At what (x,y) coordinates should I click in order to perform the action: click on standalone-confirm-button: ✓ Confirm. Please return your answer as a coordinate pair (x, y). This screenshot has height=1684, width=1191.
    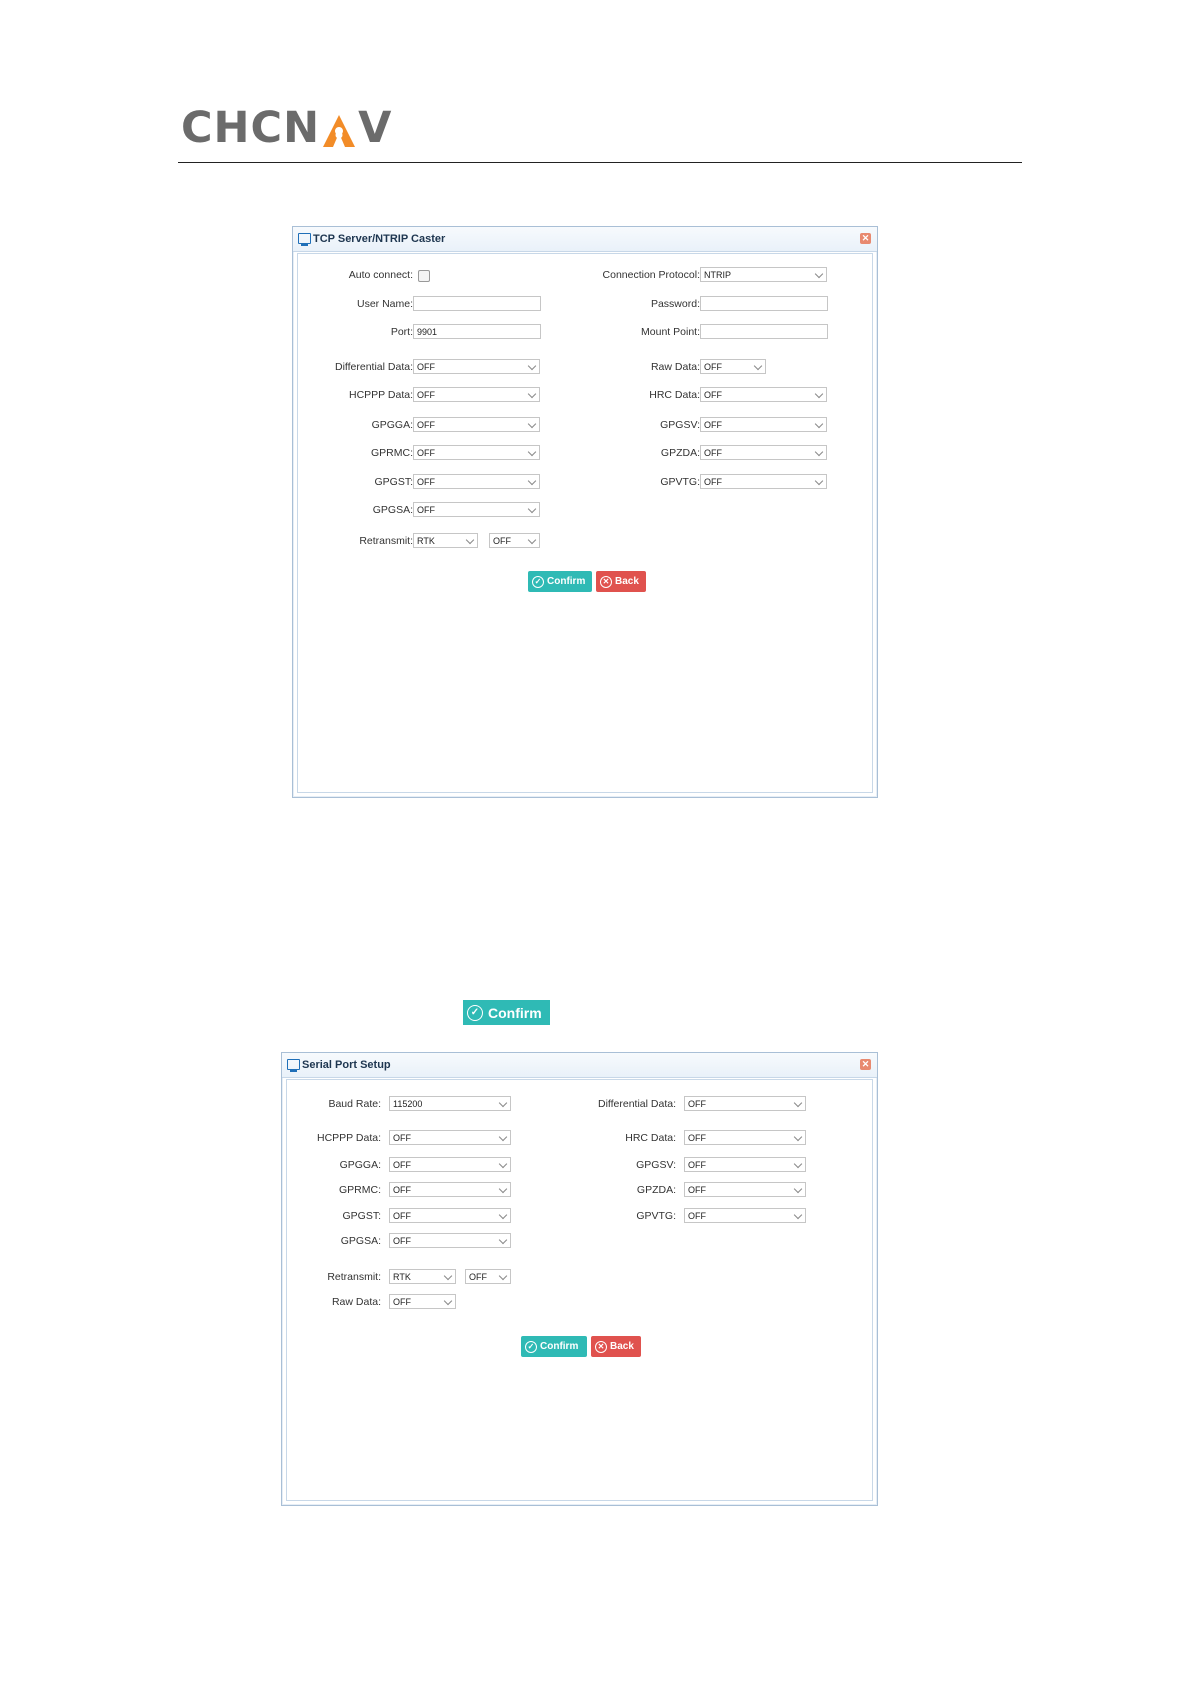
    Looking at the image, I should click on (506, 1012).